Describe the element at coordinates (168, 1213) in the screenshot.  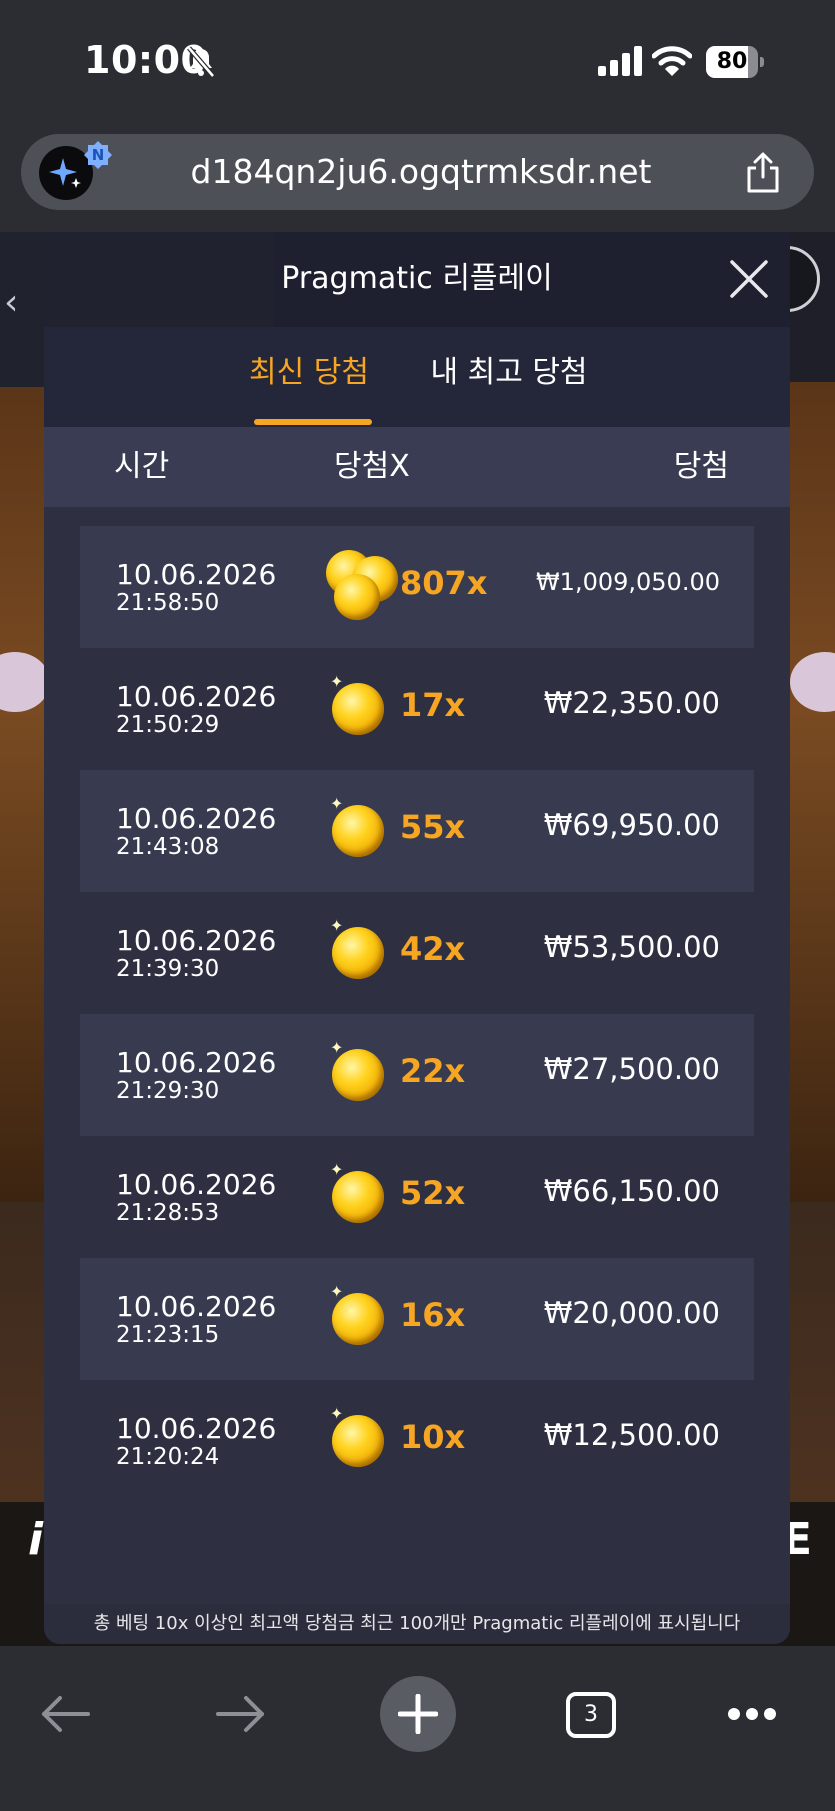
I see `row-time: 21:28:53` at that location.